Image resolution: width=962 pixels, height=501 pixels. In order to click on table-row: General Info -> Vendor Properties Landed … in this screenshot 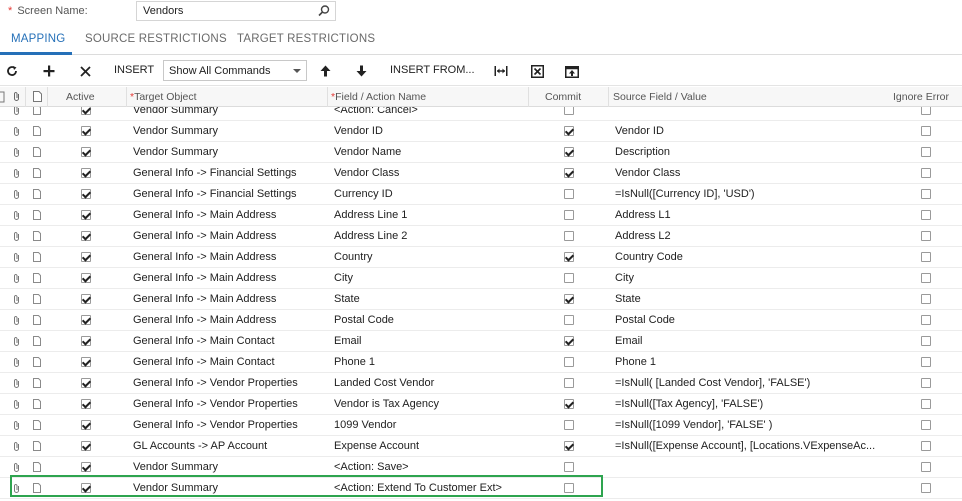, I will do `click(481, 383)`.